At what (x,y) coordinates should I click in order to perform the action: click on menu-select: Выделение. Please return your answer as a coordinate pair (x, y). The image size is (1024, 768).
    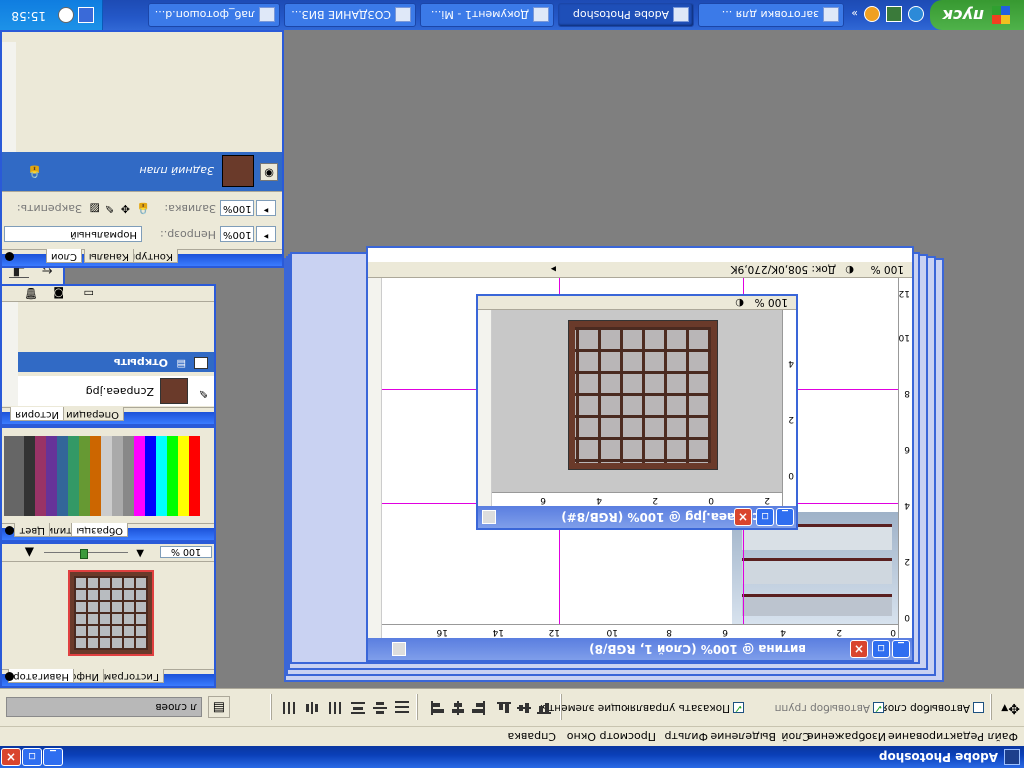
    Looking at the image, I should click on (743, 736).